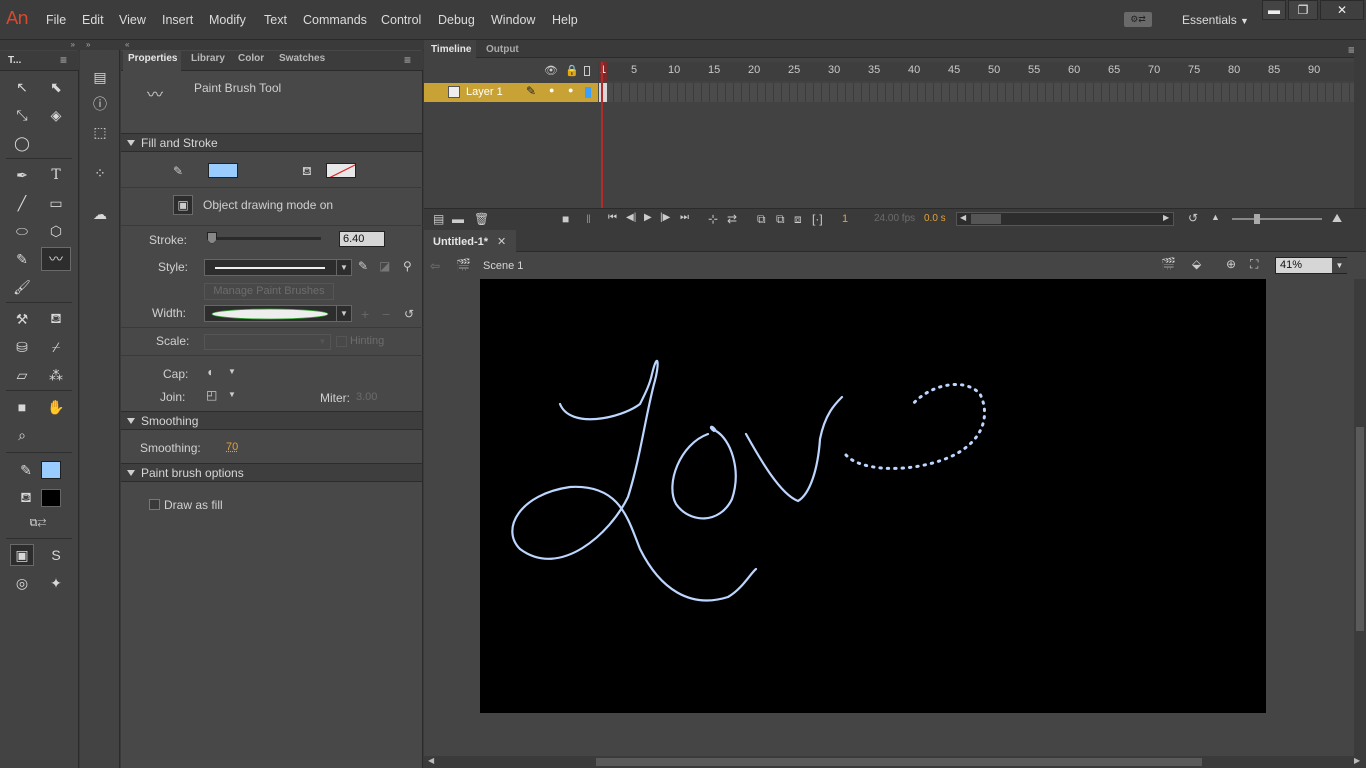  What do you see at coordinates (1168, 264) in the screenshot?
I see `edit-scene-icon: 🎬` at bounding box center [1168, 264].